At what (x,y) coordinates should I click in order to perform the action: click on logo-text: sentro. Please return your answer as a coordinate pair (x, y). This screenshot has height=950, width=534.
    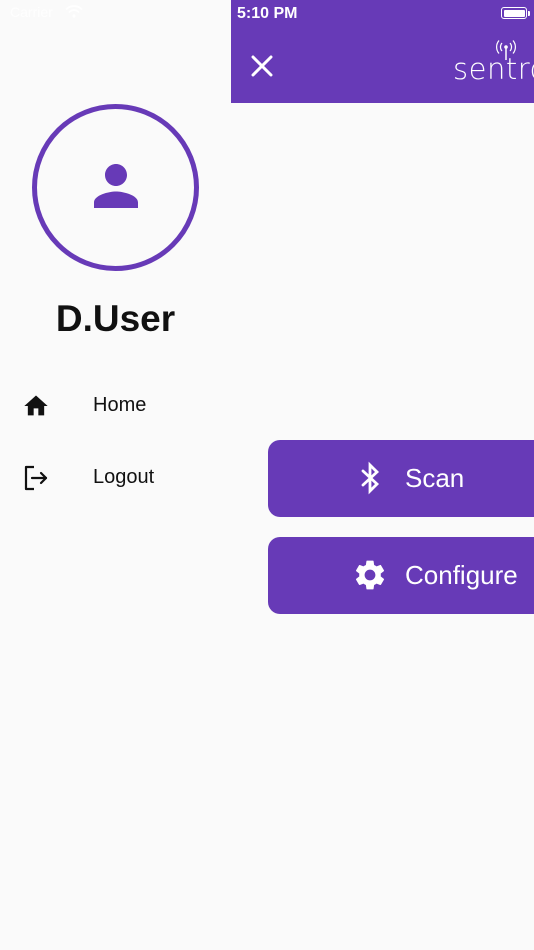
    Looking at the image, I should click on (493, 69).